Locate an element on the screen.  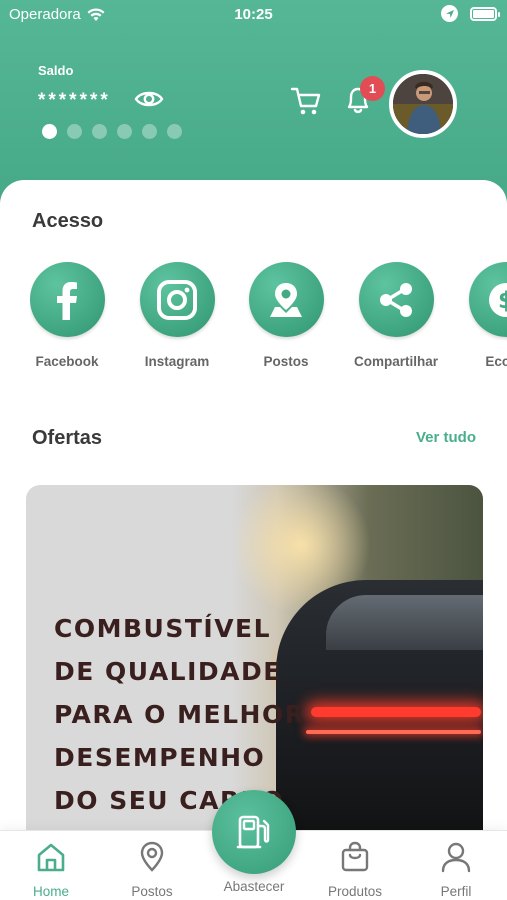
access-item-facebook: Facebook is located at coordinates (76, 315).